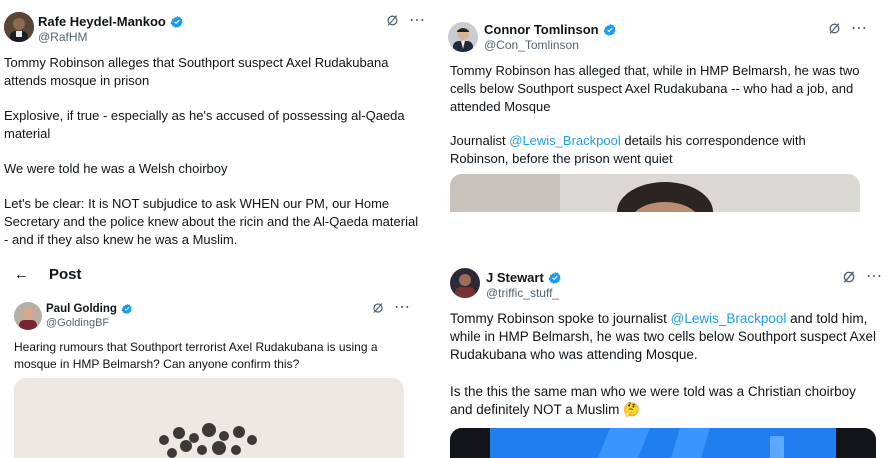 This screenshot has height=458, width=888. Describe the element at coordinates (560, 318) in the screenshot. I see `text-segment: Tommy Robinson spoke to journalist` at that location.